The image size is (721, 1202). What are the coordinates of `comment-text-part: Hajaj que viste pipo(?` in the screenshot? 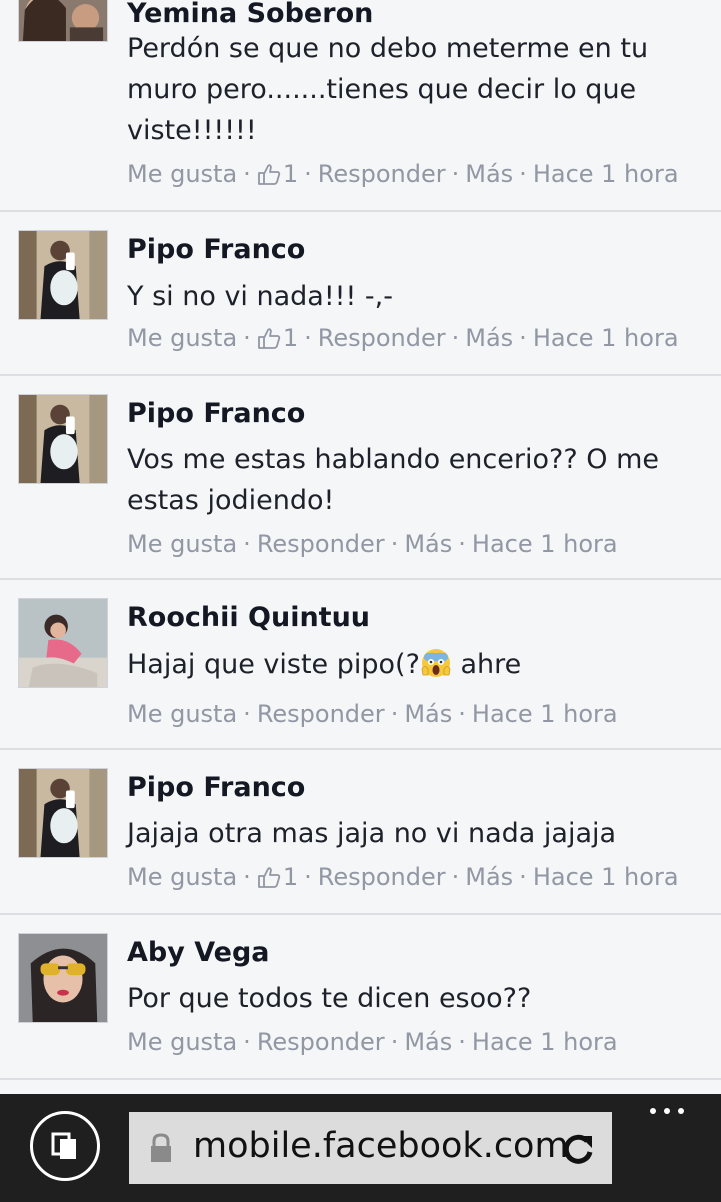 It's located at (273, 664).